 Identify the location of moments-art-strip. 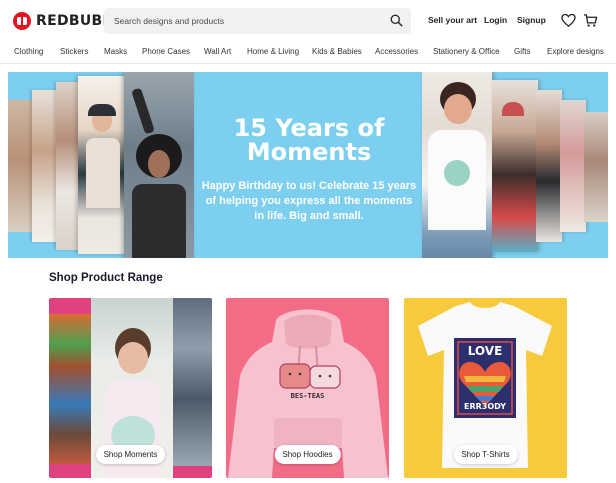
(70, 389).